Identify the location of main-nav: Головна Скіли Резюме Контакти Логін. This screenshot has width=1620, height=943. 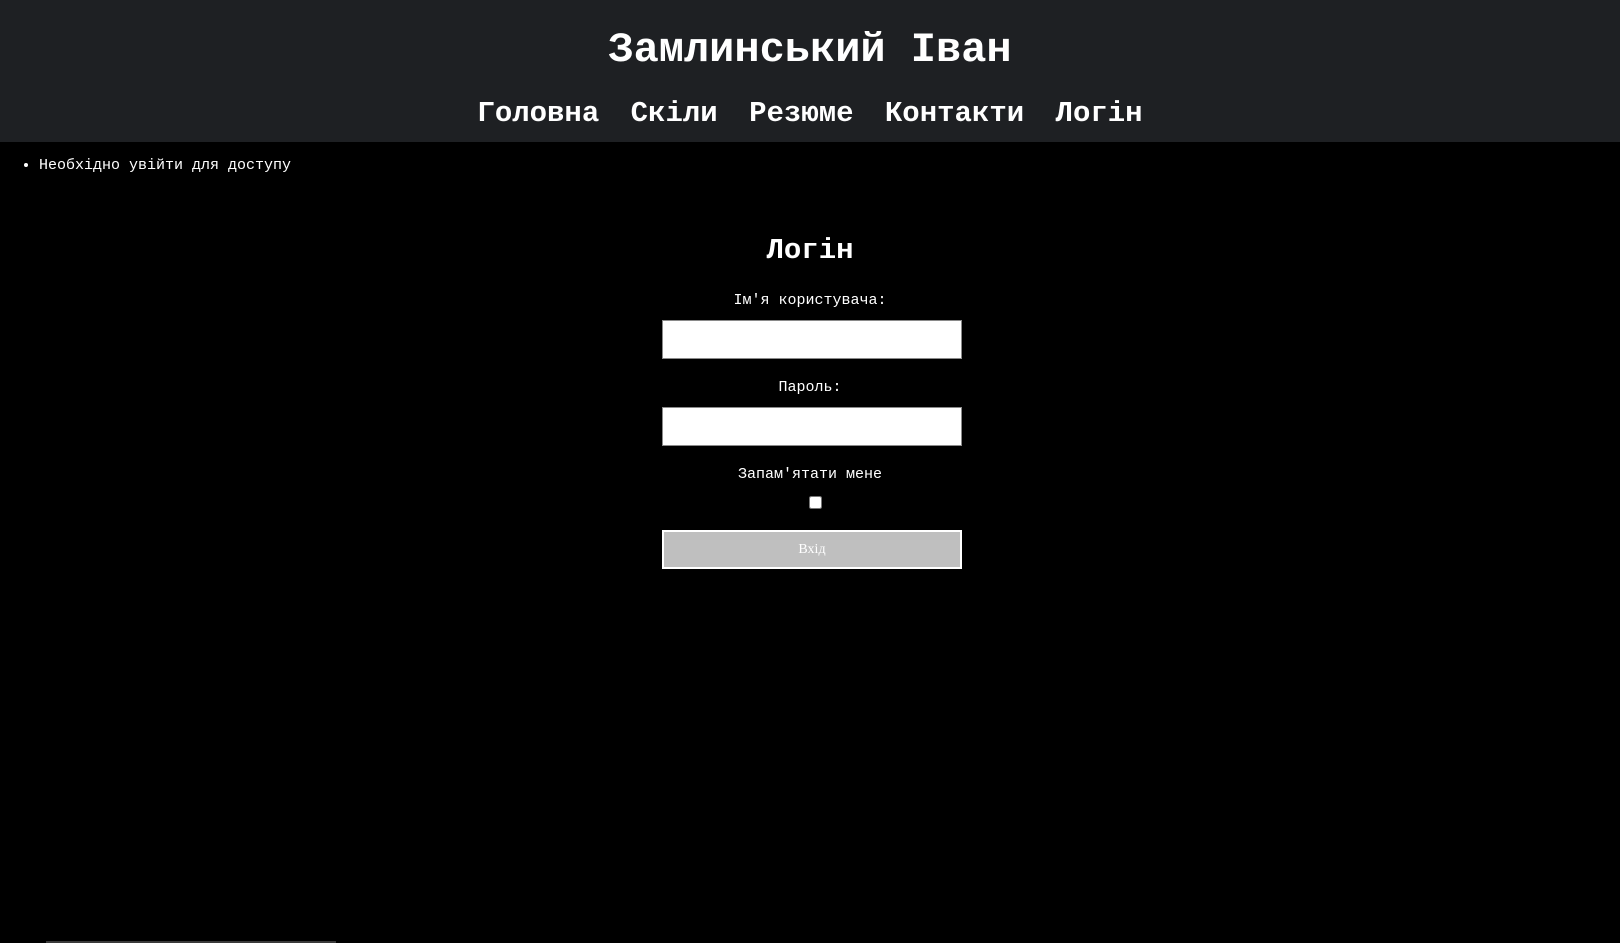
(810, 114).